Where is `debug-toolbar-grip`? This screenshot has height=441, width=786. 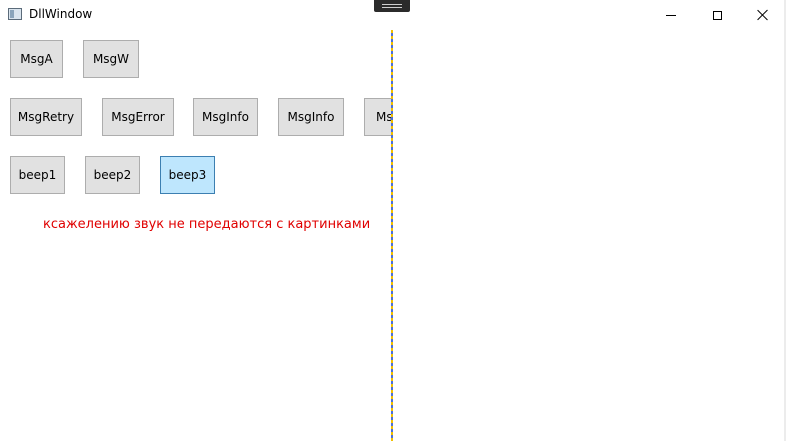 debug-toolbar-grip is located at coordinates (392, 6).